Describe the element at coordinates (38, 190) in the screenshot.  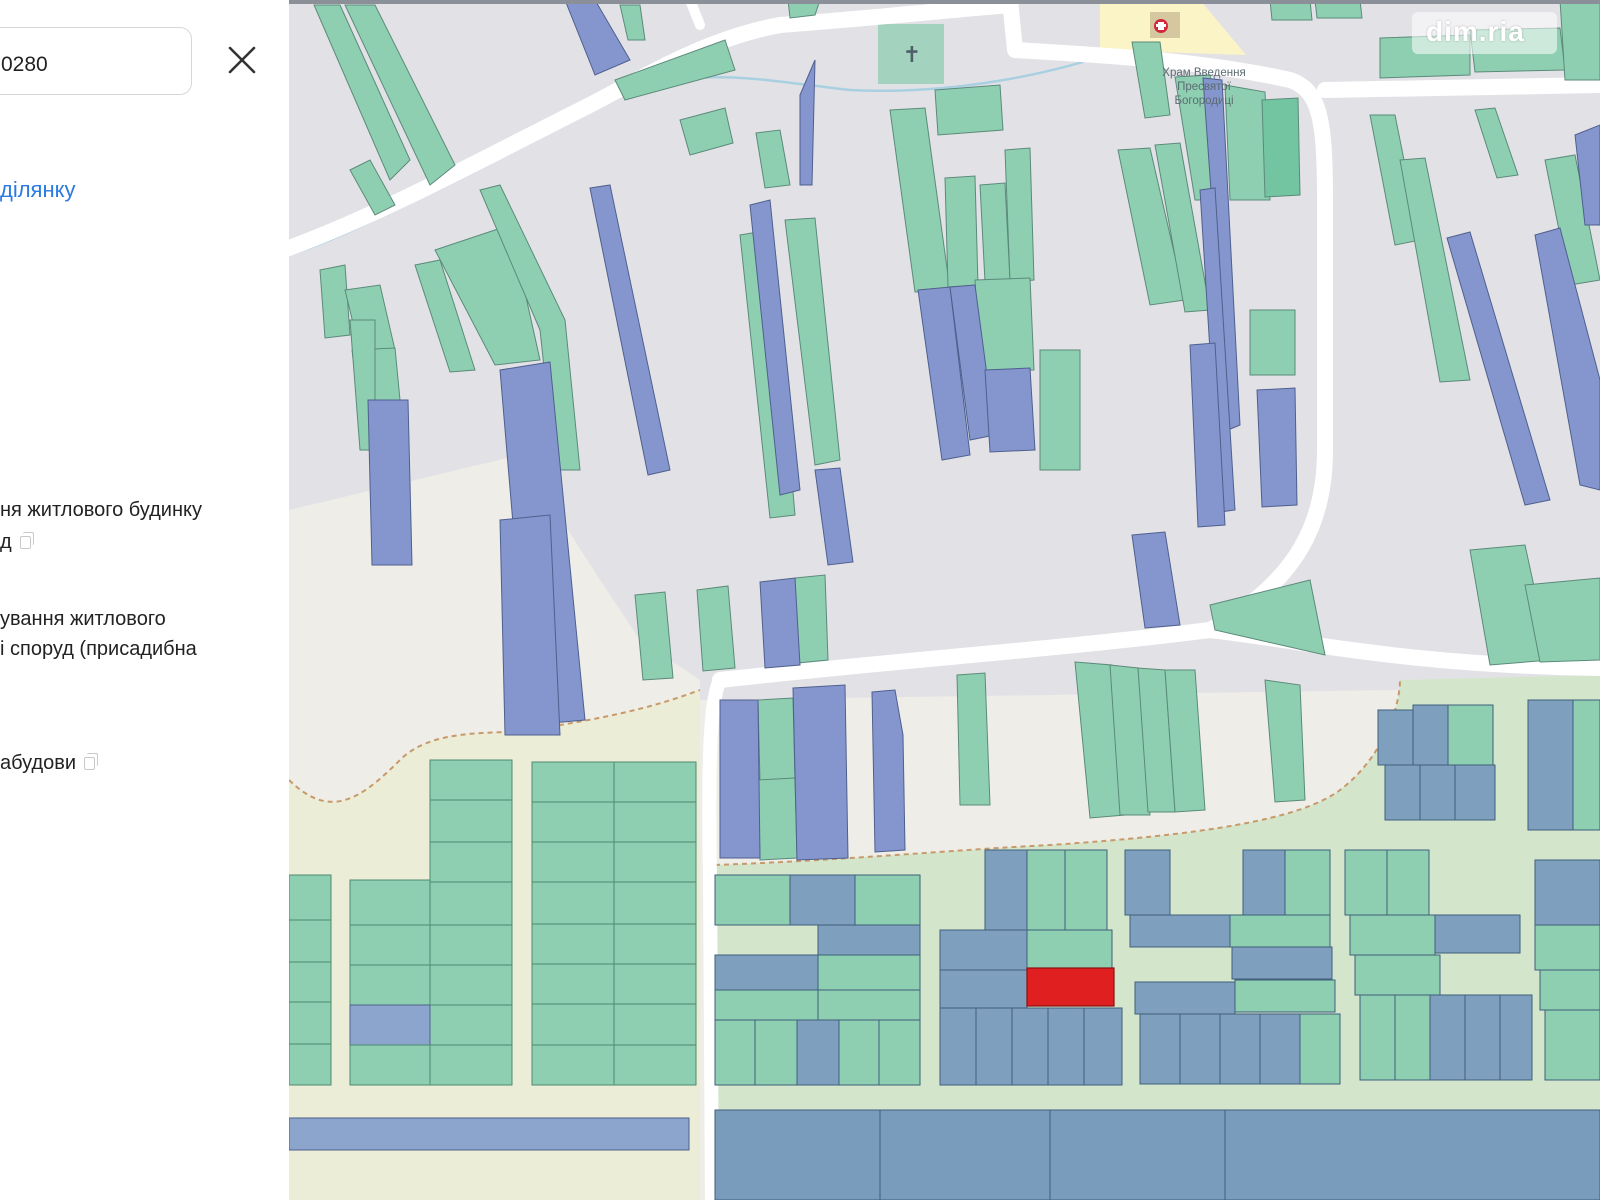
I see `show-plot-link: ділянку` at that location.